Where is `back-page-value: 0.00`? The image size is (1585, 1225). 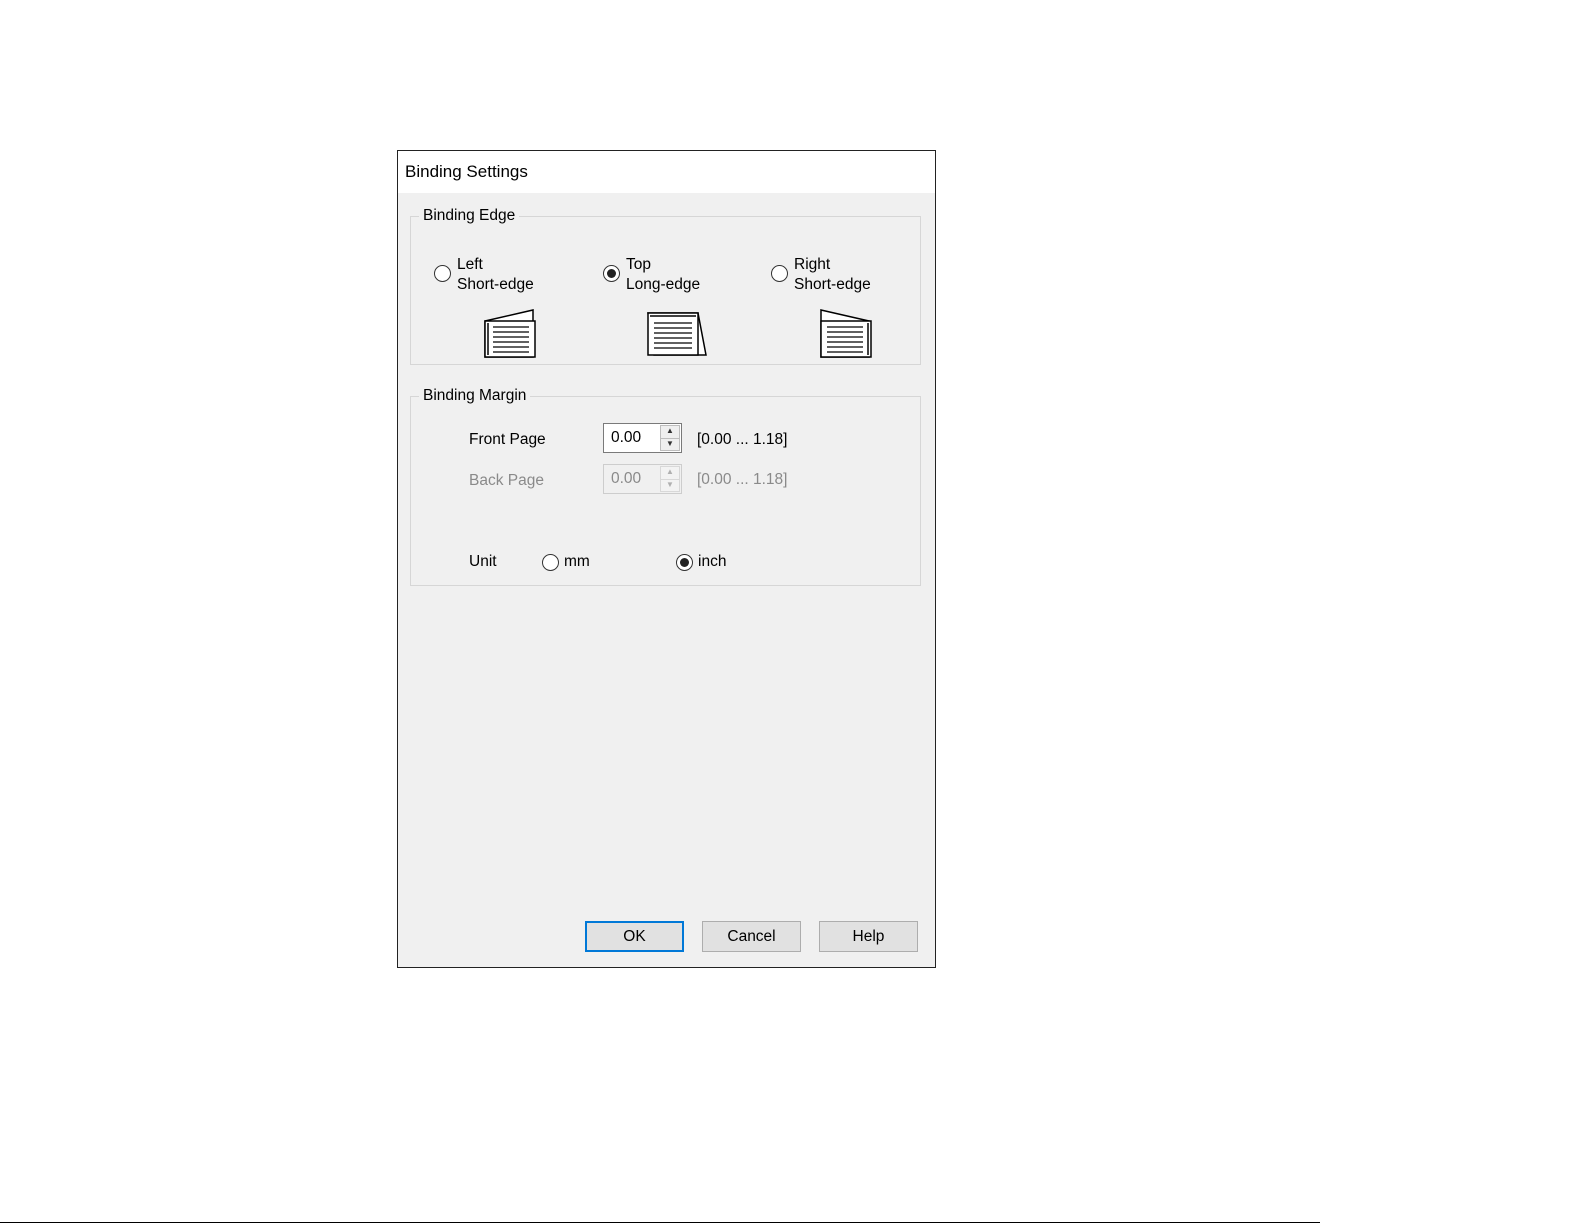
back-page-value: 0.00 is located at coordinates (626, 479).